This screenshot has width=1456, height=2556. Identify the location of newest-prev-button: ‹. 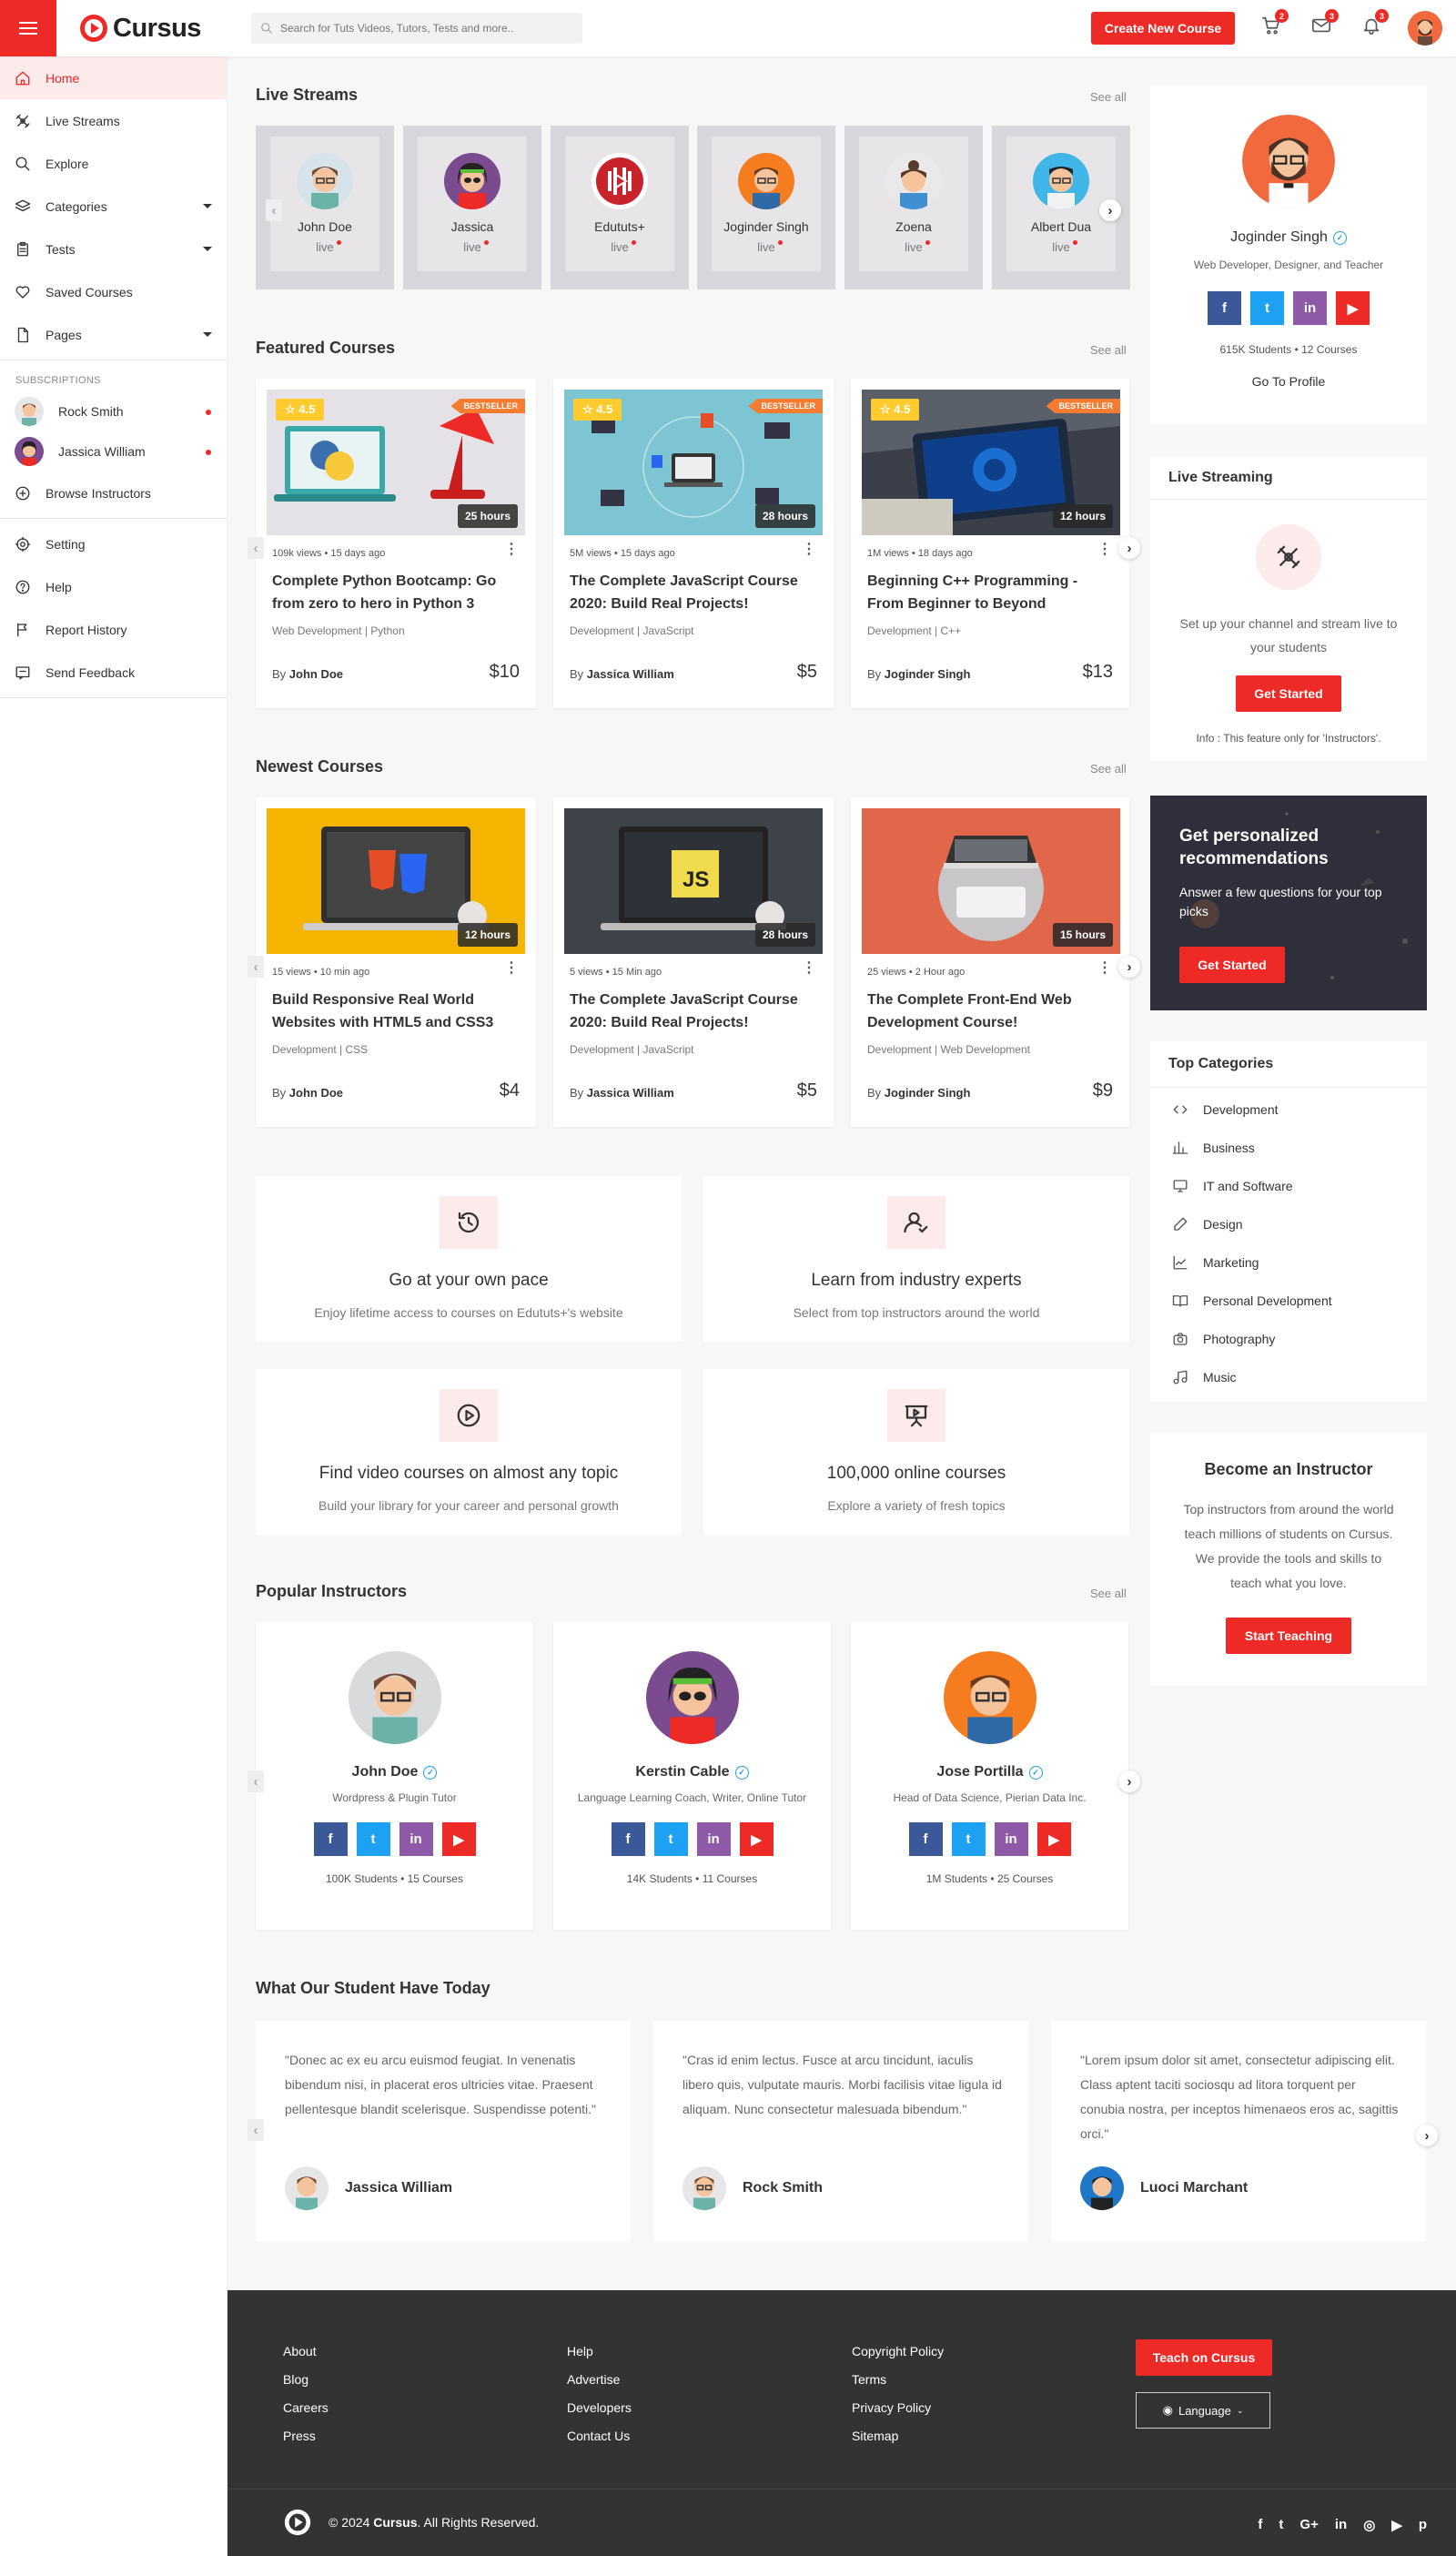
(256, 967).